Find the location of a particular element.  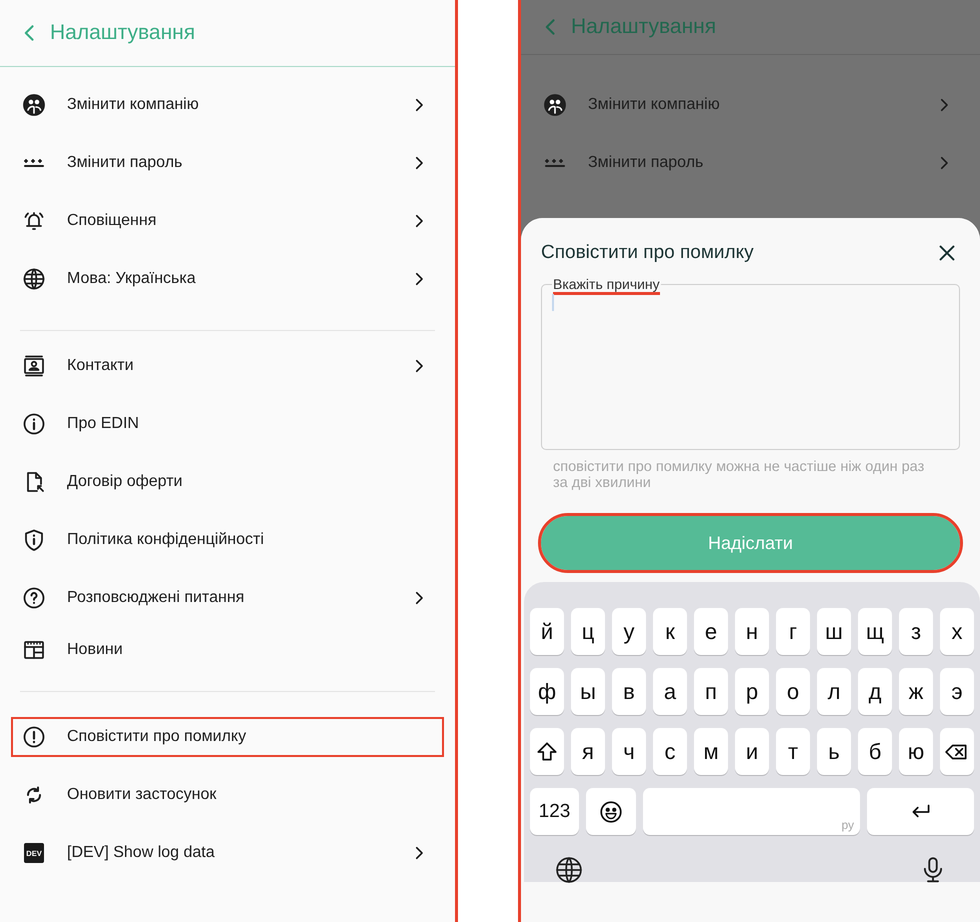

menu-item: Політика конфіденційності is located at coordinates (227, 540).